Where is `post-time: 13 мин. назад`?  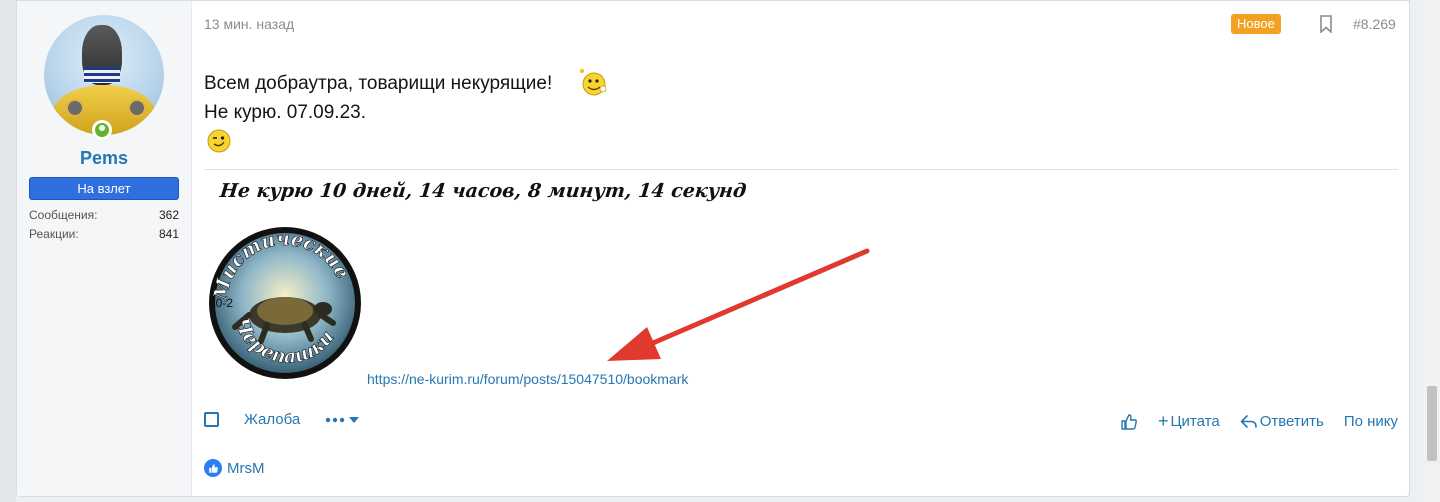 post-time: 13 мин. назад is located at coordinates (249, 24).